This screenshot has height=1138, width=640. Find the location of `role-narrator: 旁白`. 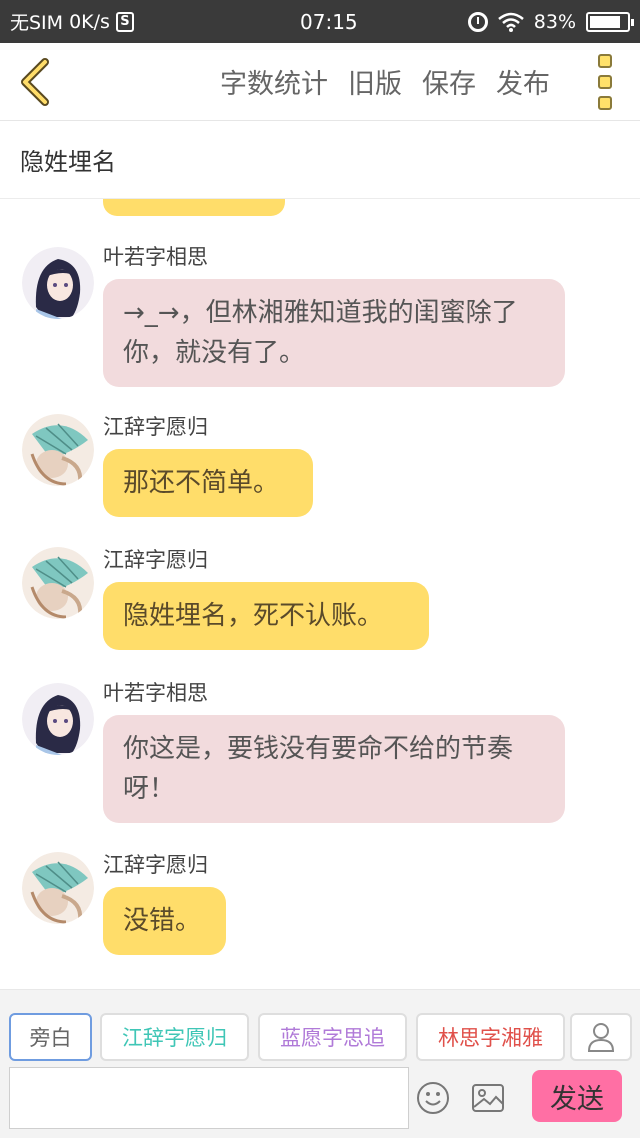

role-narrator: 旁白 is located at coordinates (50, 1037).